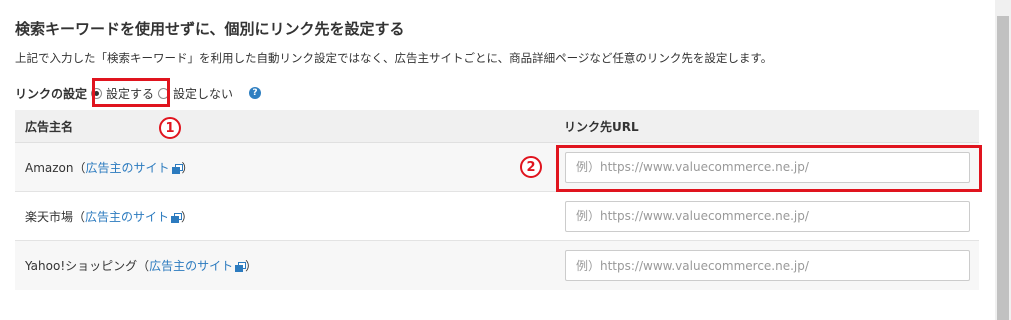 The width and height of the screenshot is (1011, 320). Describe the element at coordinates (255, 93) in the screenshot. I see `help-icon: ?` at that location.